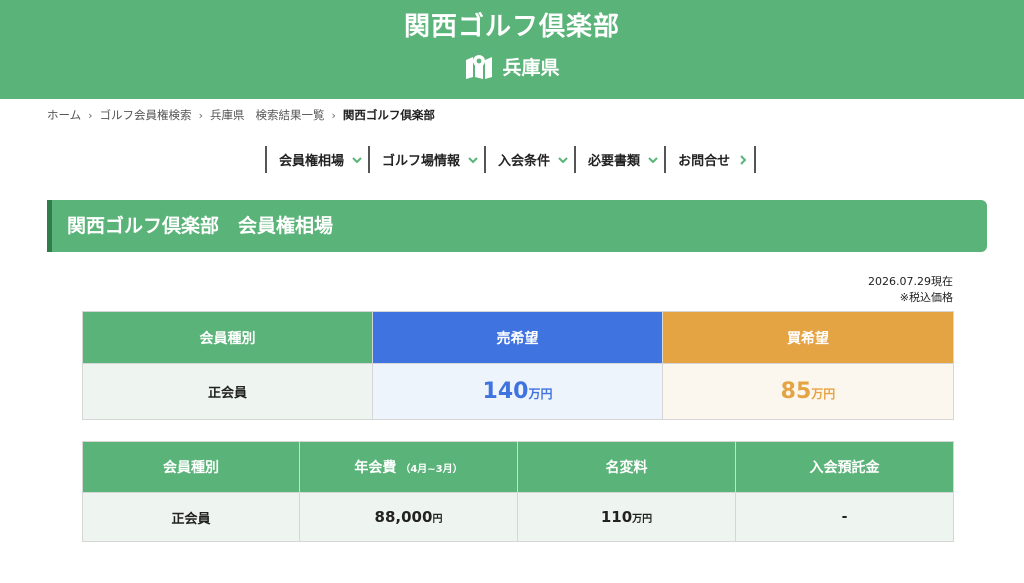  I want to click on cell-transfer-fee: 110万円, so click(626, 517).